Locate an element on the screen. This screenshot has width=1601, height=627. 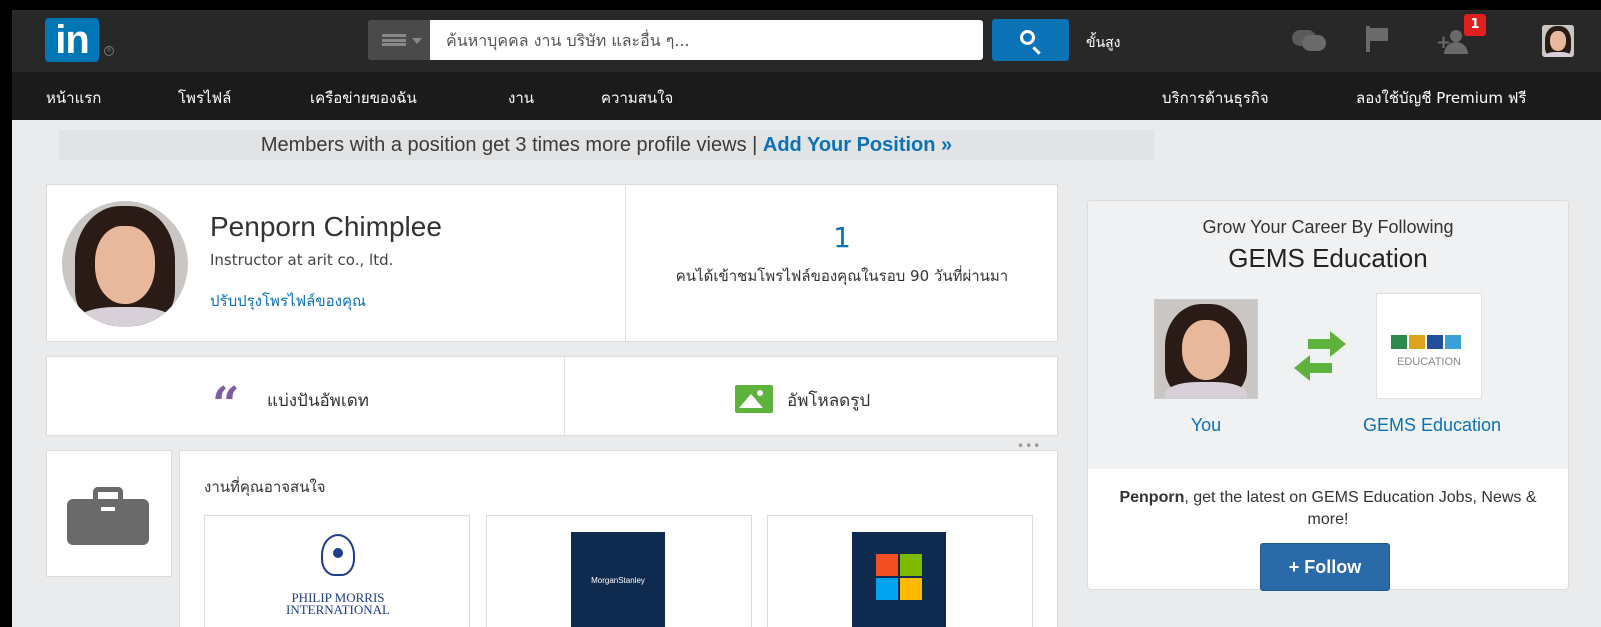
job-tile-philip-morris: PHILIP MORRIS INTERNATIONAL is located at coordinates (337, 571).